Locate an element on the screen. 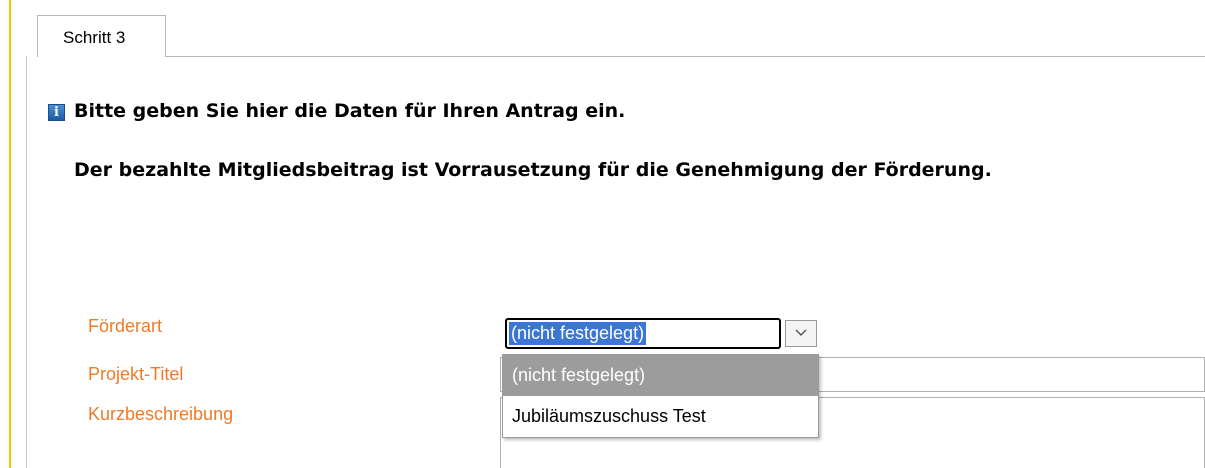 The image size is (1205, 468). foerderart-selected-value: (nicht festgelegt) is located at coordinates (577, 333).